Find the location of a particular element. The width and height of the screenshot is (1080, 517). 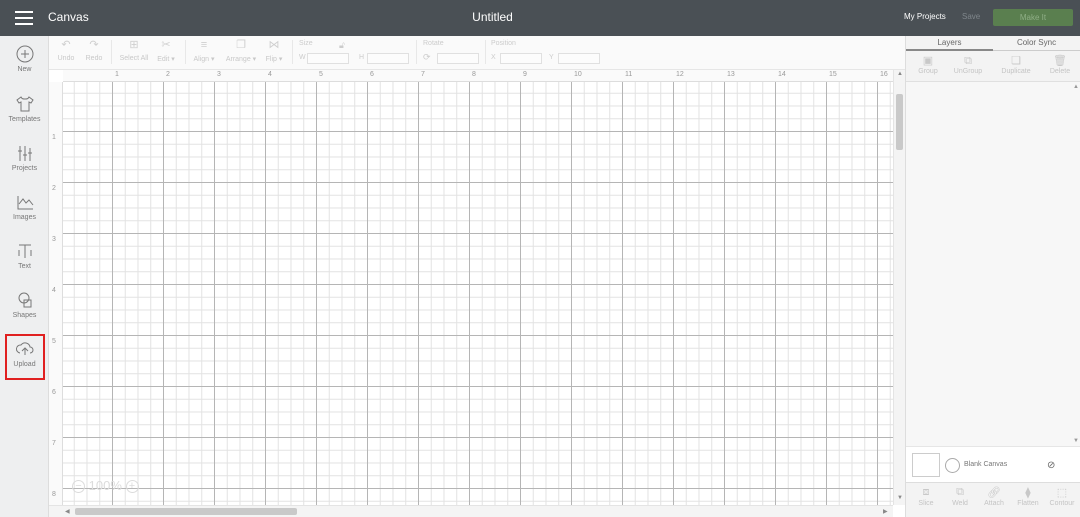

text-icon is located at coordinates (24, 251).